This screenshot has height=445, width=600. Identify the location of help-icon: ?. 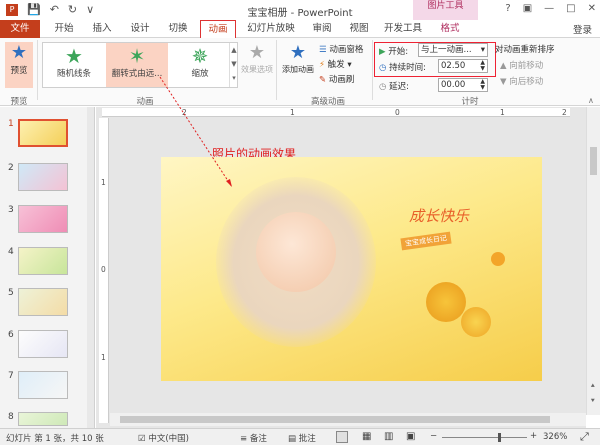
(507, 8).